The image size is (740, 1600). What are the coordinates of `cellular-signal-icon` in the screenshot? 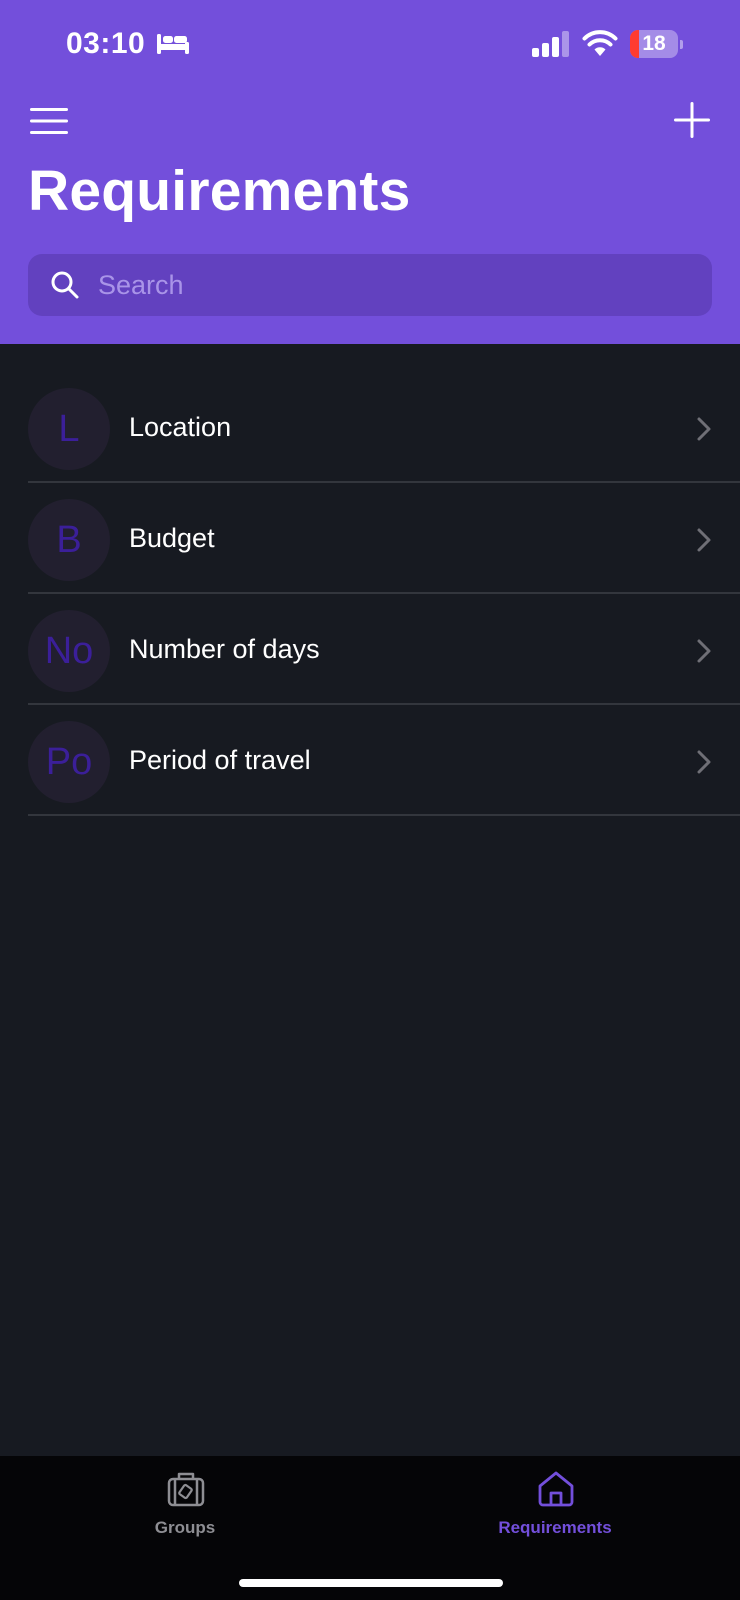 It's located at (550, 44).